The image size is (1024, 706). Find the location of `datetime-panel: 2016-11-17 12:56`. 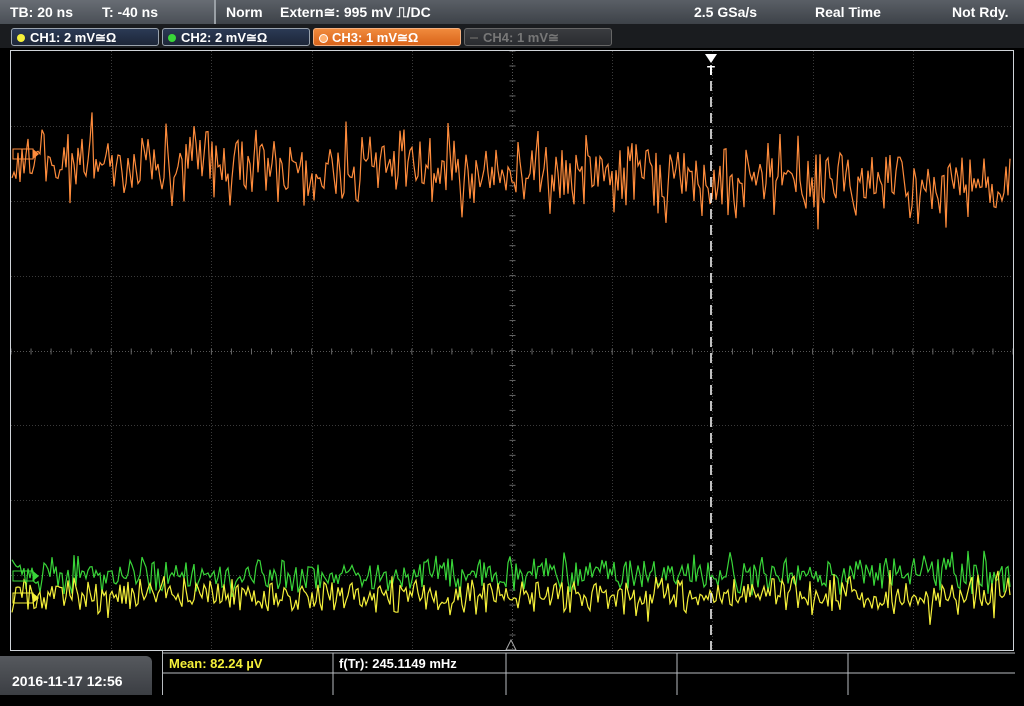

datetime-panel: 2016-11-17 12:56 is located at coordinates (76, 675).